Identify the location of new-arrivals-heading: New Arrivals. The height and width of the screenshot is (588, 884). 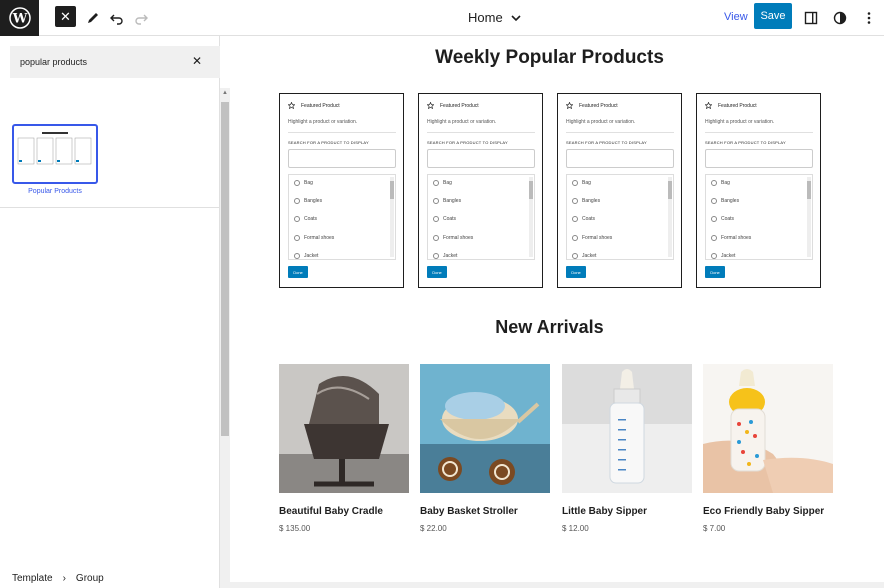
(549, 327).